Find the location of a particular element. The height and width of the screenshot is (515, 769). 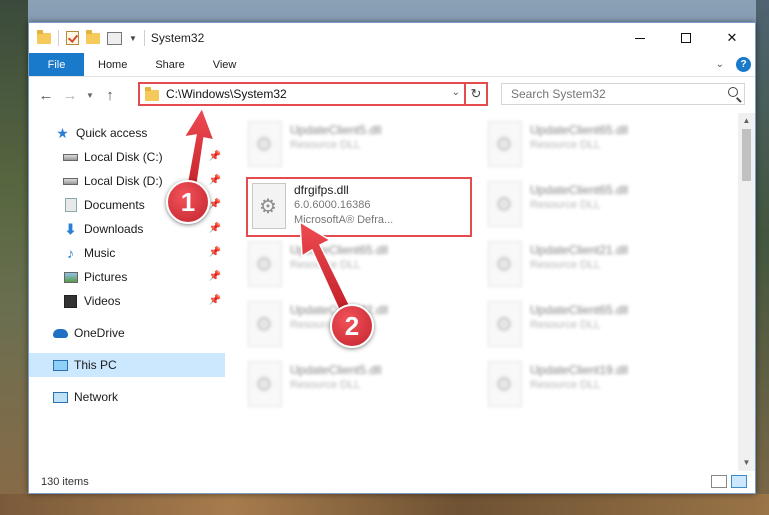

view-switcher is located at coordinates (729, 481).